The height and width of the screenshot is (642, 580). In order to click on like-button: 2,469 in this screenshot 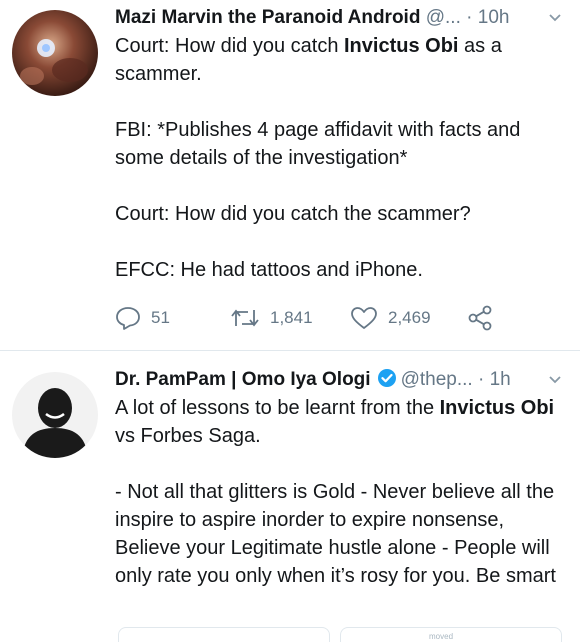, I will do `click(390, 318)`.